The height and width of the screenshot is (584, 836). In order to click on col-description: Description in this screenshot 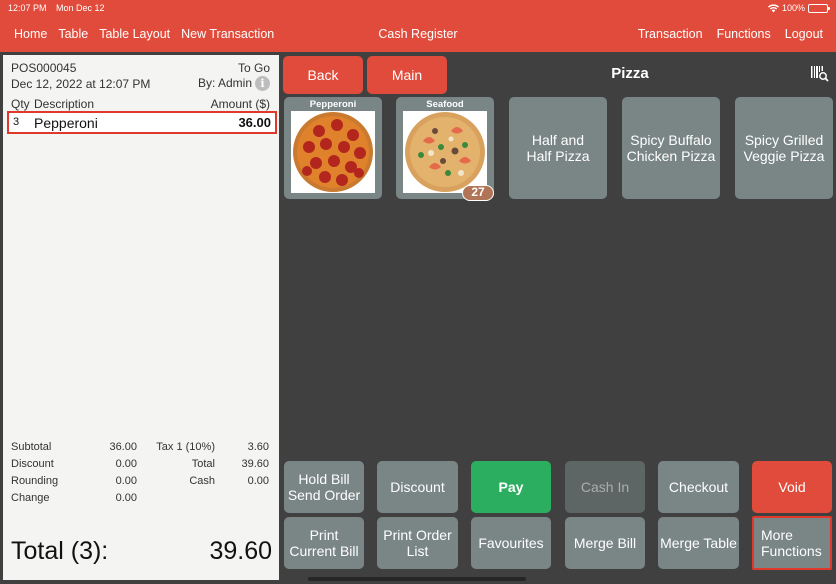, I will do `click(64, 104)`.